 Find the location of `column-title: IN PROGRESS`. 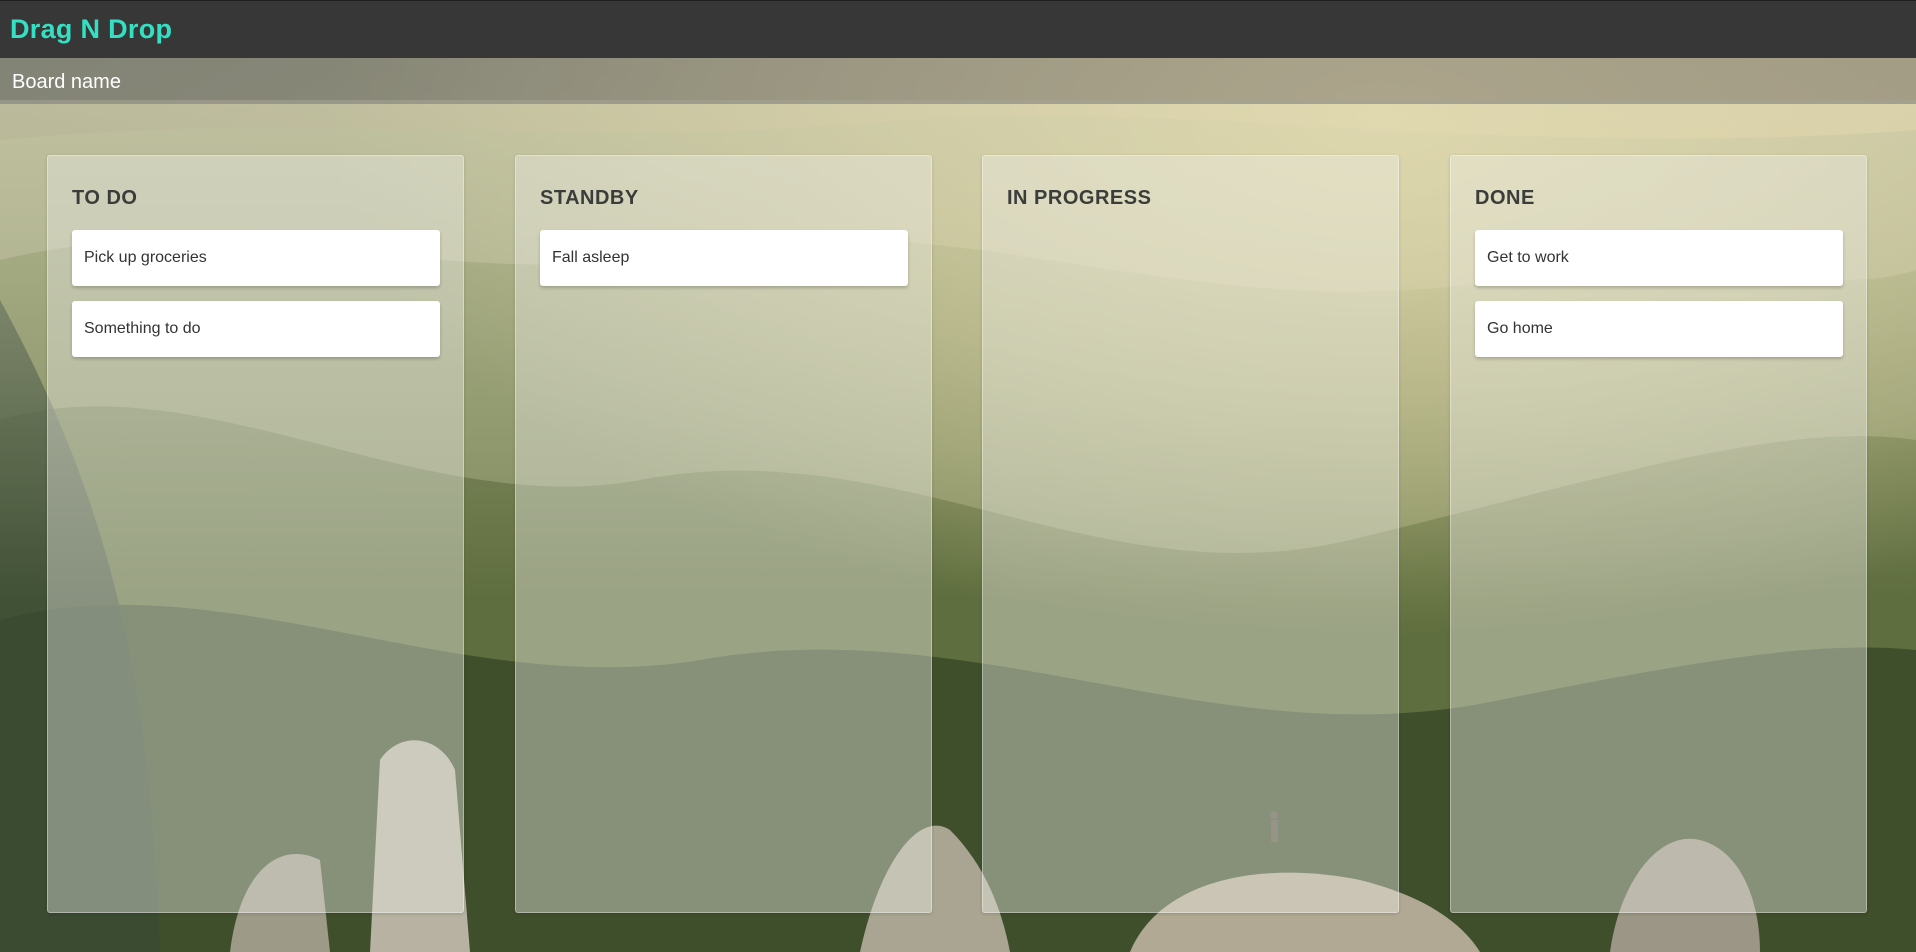

column-title: IN PROGRESS is located at coordinates (1079, 198).